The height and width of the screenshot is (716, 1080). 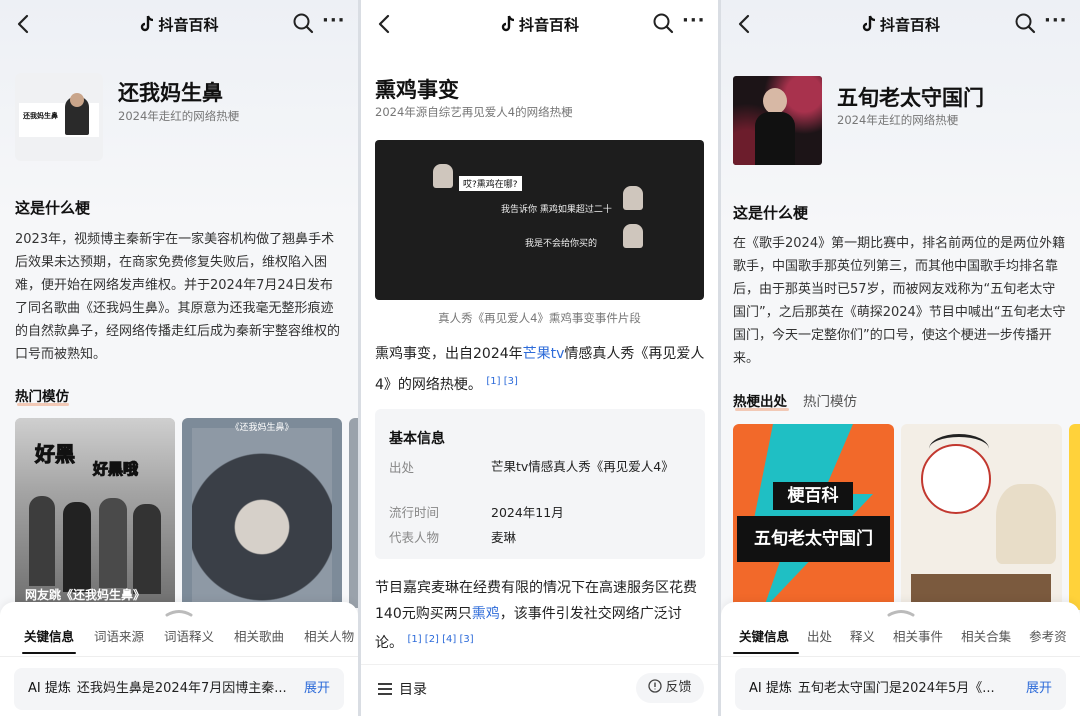 I want to click on ai-summary: AI 提炼 五旬老太守国门是2024年5月《... 展开, so click(x=900, y=689).